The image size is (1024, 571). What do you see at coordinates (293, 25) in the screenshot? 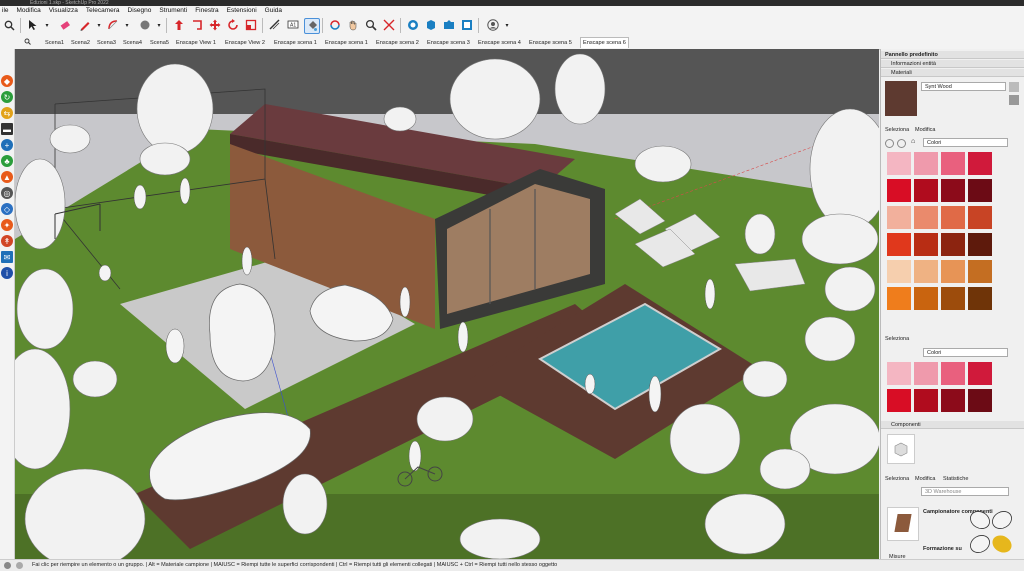
I see `text-icon: A1` at bounding box center [293, 25].